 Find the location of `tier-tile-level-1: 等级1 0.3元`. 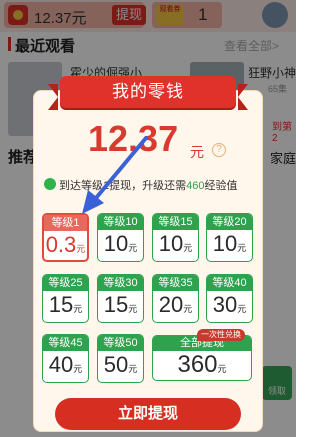

tier-tile-level-1: 等级1 0.3元 is located at coordinates (65, 237).